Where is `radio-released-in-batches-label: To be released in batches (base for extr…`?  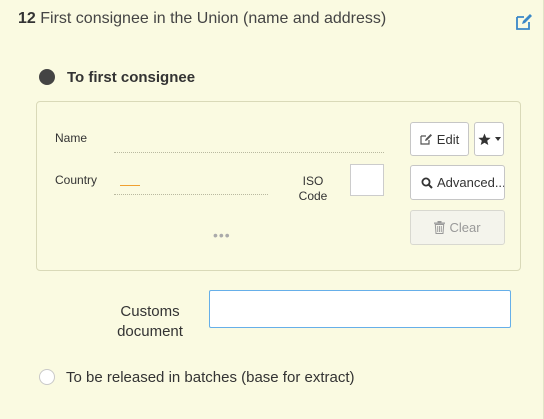
radio-released-in-batches-label: To be released in batches (base for extr… is located at coordinates (210, 377).